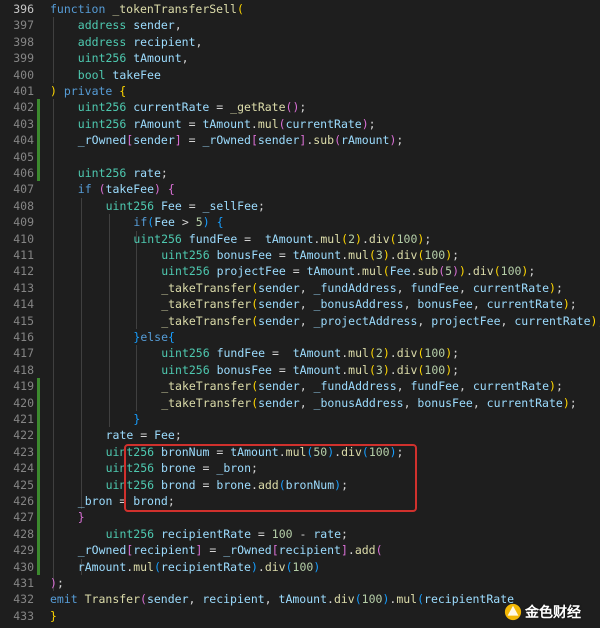 This screenshot has height=628, width=600. What do you see at coordinates (300, 222) in the screenshot?
I see `code-line: 409 if(Fee > 5) {` at bounding box center [300, 222].